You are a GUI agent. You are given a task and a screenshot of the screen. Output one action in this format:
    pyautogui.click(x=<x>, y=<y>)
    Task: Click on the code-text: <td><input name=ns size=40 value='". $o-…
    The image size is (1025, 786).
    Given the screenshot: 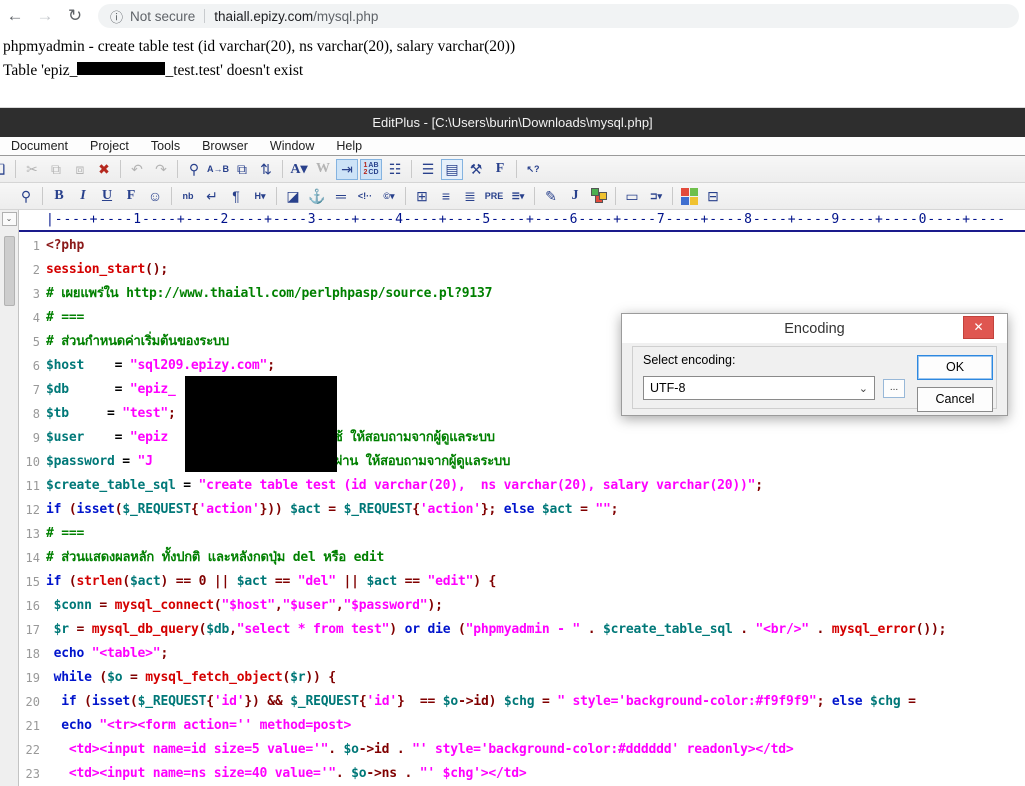 What is the action you would take?
    pyautogui.click(x=297, y=773)
    